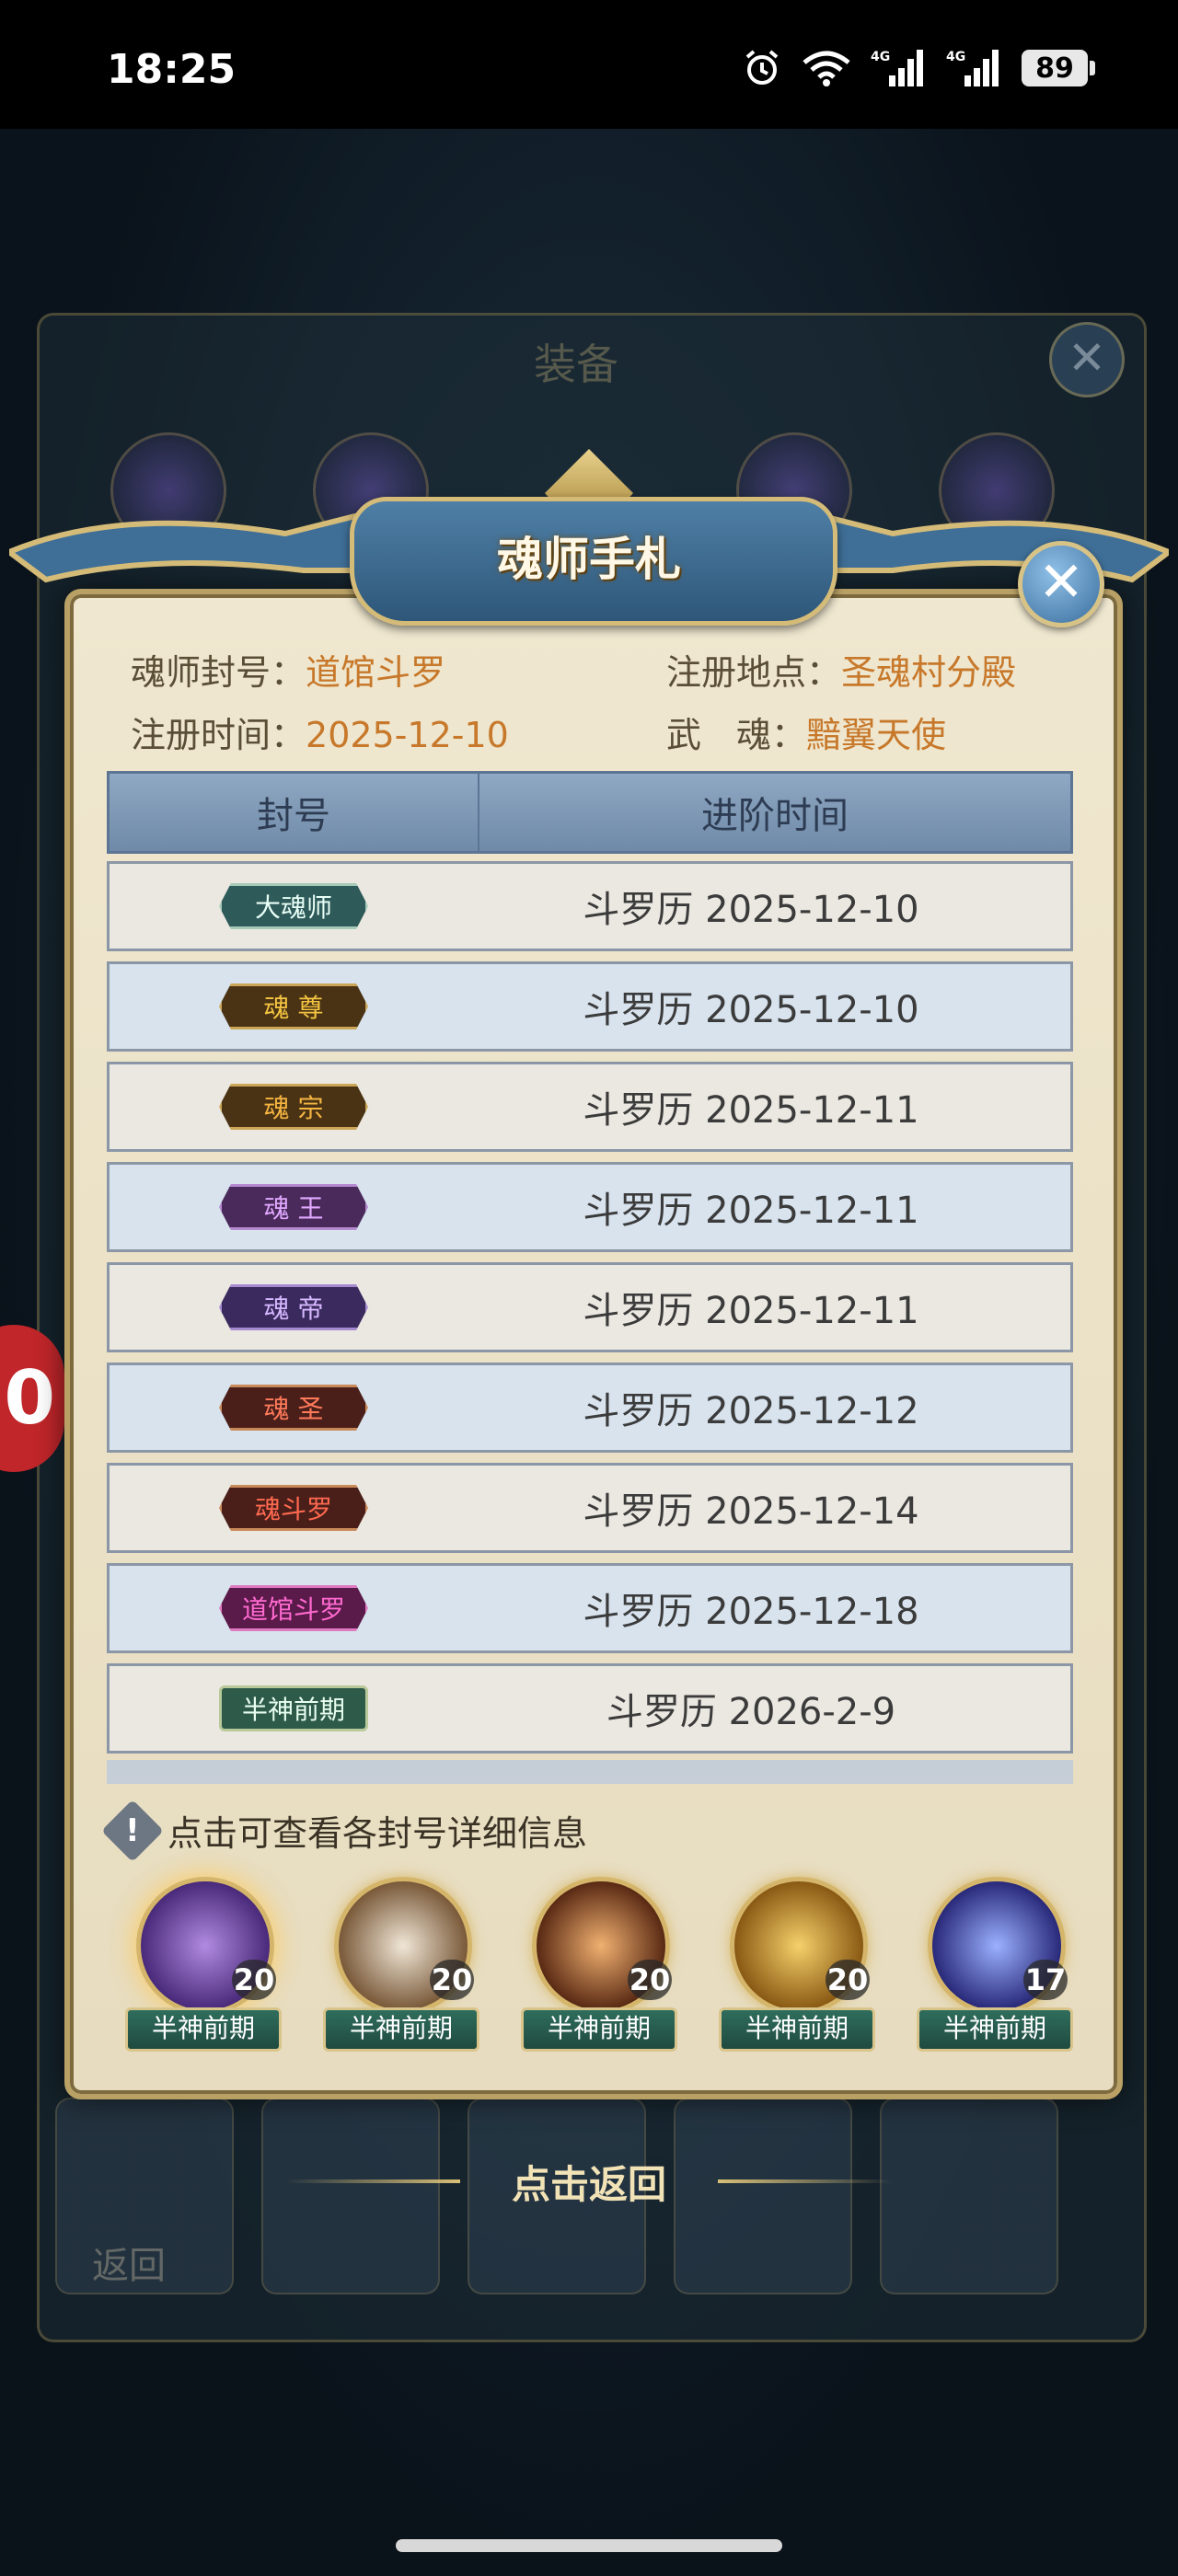 Image resolution: width=1178 pixels, height=2576 pixels. What do you see at coordinates (576, 364) in the screenshot?
I see `background-panel-title: 装备` at bounding box center [576, 364].